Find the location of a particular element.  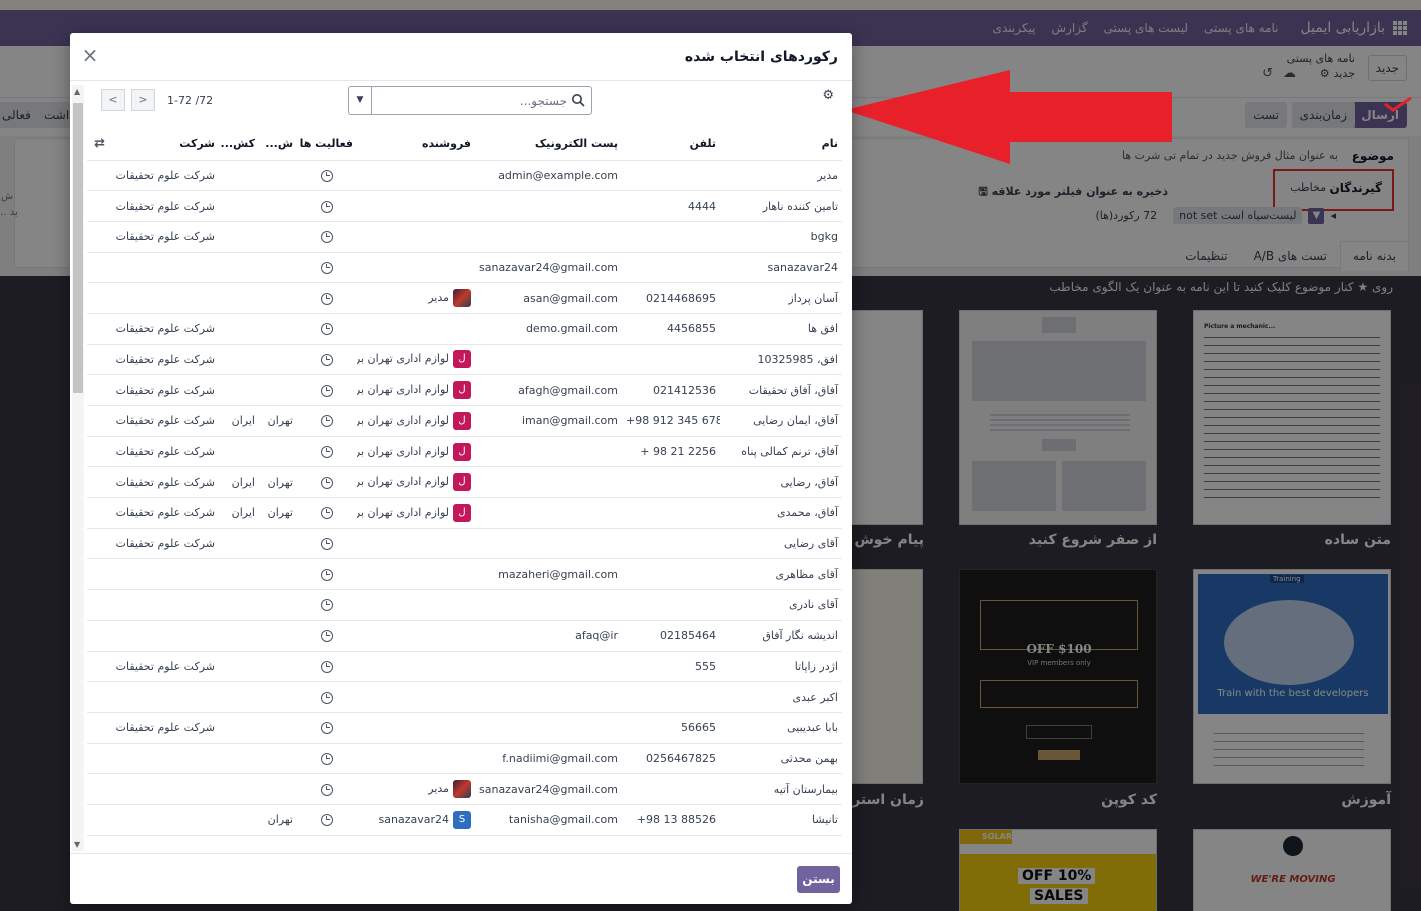

col-name: نام is located at coordinates (781, 144).